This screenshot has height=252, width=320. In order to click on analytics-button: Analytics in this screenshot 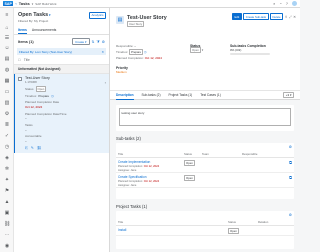, I will do `click(97, 15)`.